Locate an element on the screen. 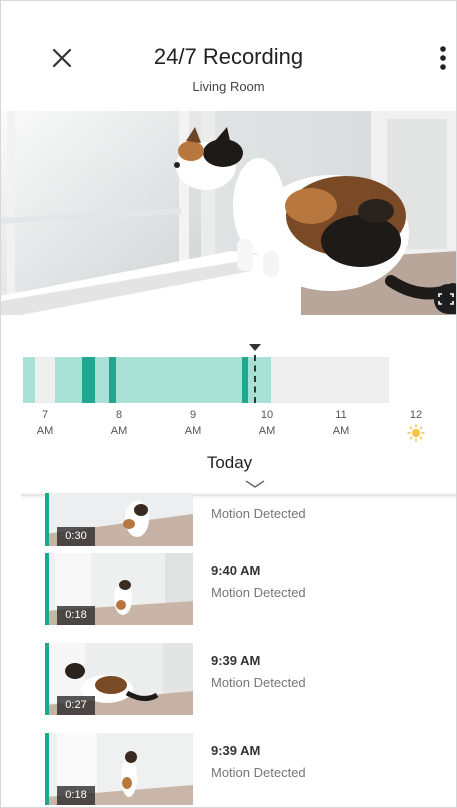  fullscreen-icon is located at coordinates (446, 299).